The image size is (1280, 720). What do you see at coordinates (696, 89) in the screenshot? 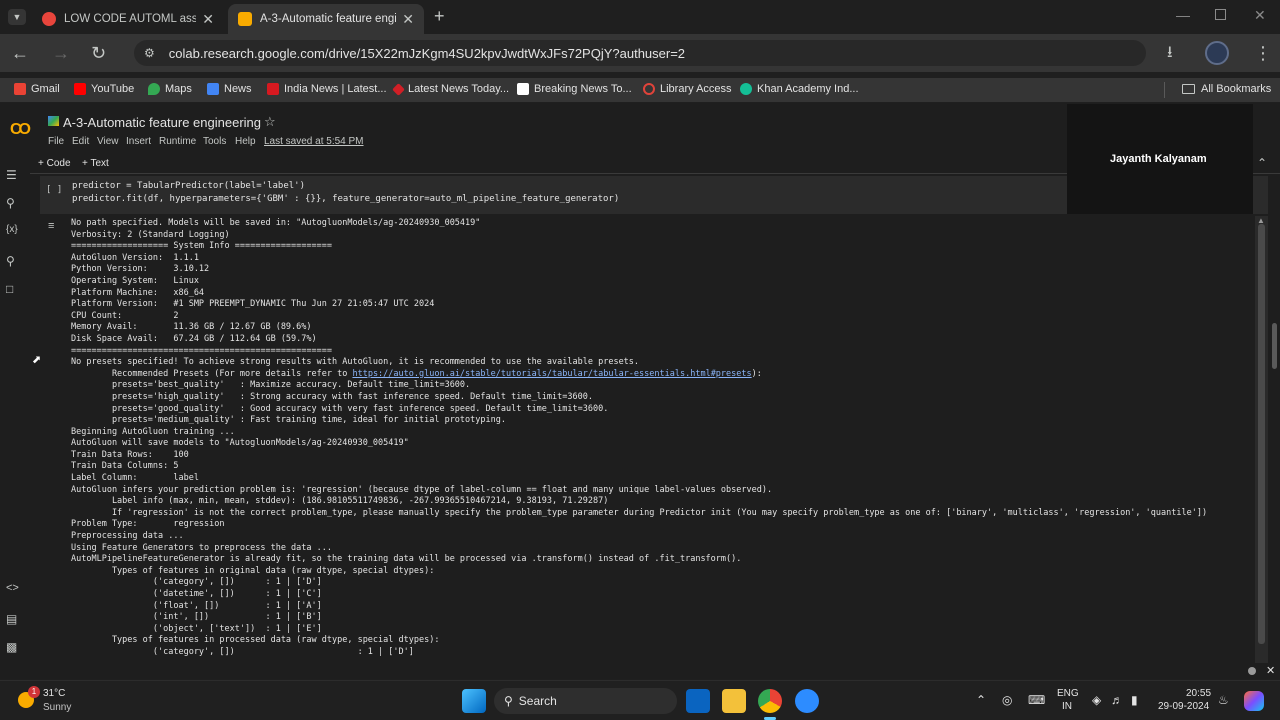
I see `bookmark-label: Library Access` at bounding box center [696, 89].